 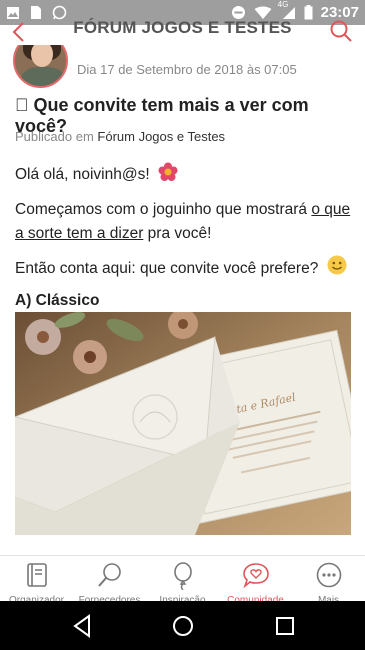 I want to click on avatar, so click(x=40, y=66).